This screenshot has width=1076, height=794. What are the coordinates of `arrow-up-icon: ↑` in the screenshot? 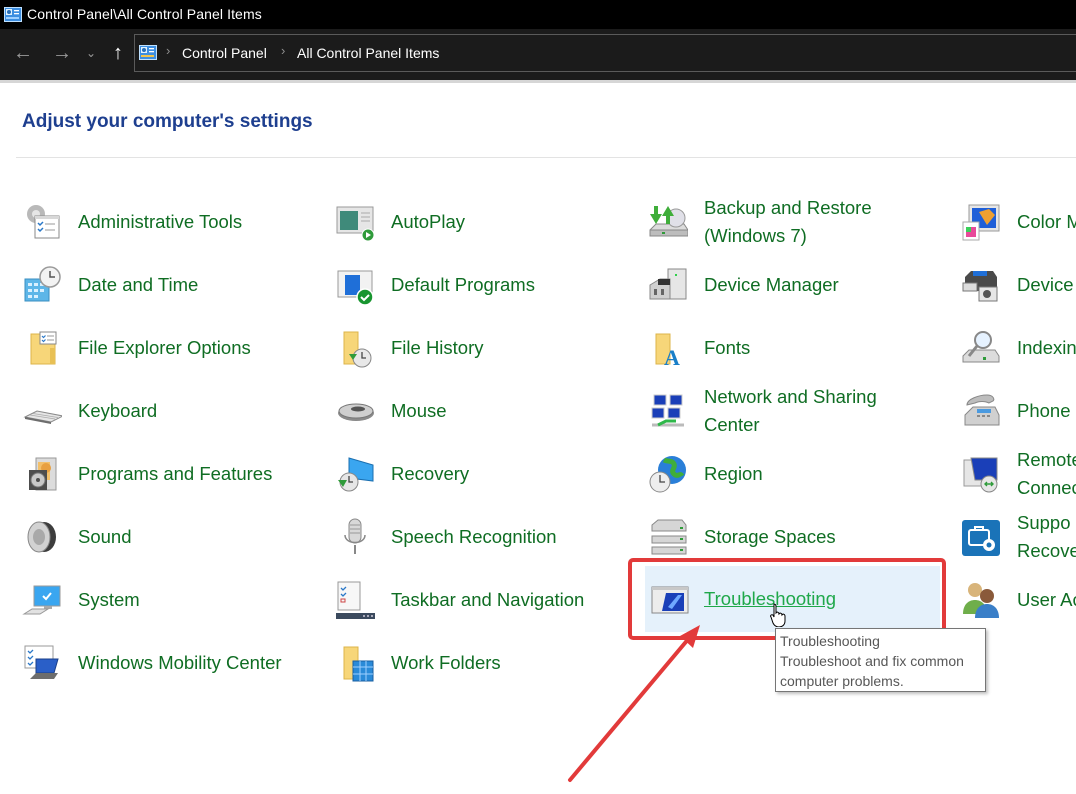 It's located at (118, 53).